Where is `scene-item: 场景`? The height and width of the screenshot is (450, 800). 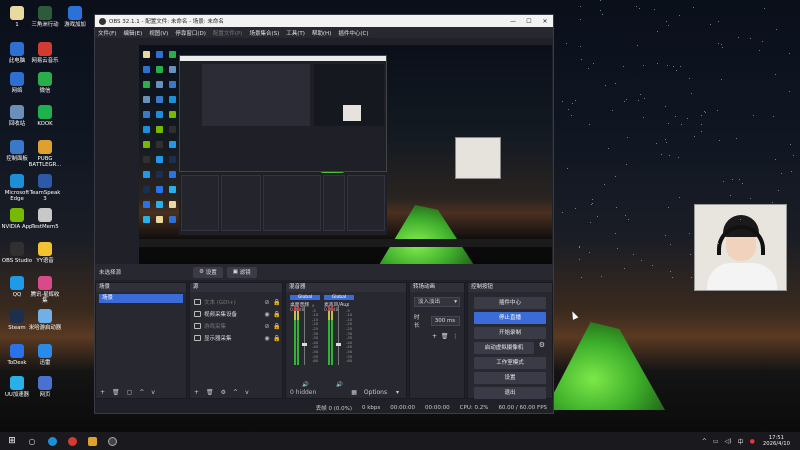 scene-item: 场景 is located at coordinates (141, 298).